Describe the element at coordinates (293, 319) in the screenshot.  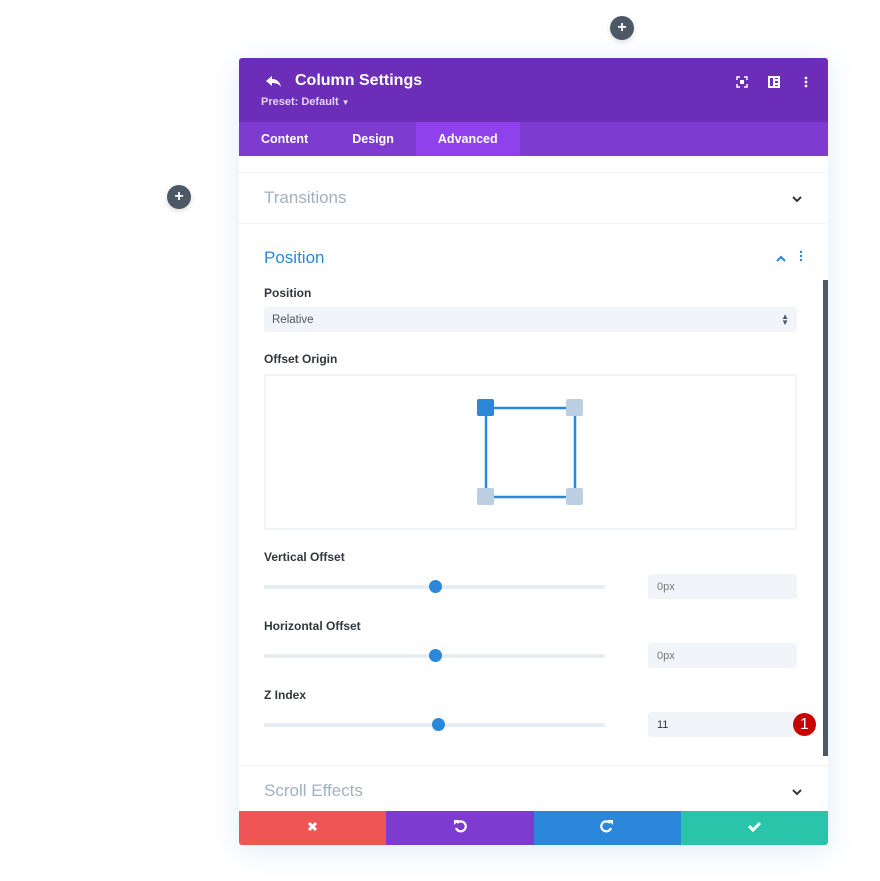
I see `position-select-value: Relative` at that location.